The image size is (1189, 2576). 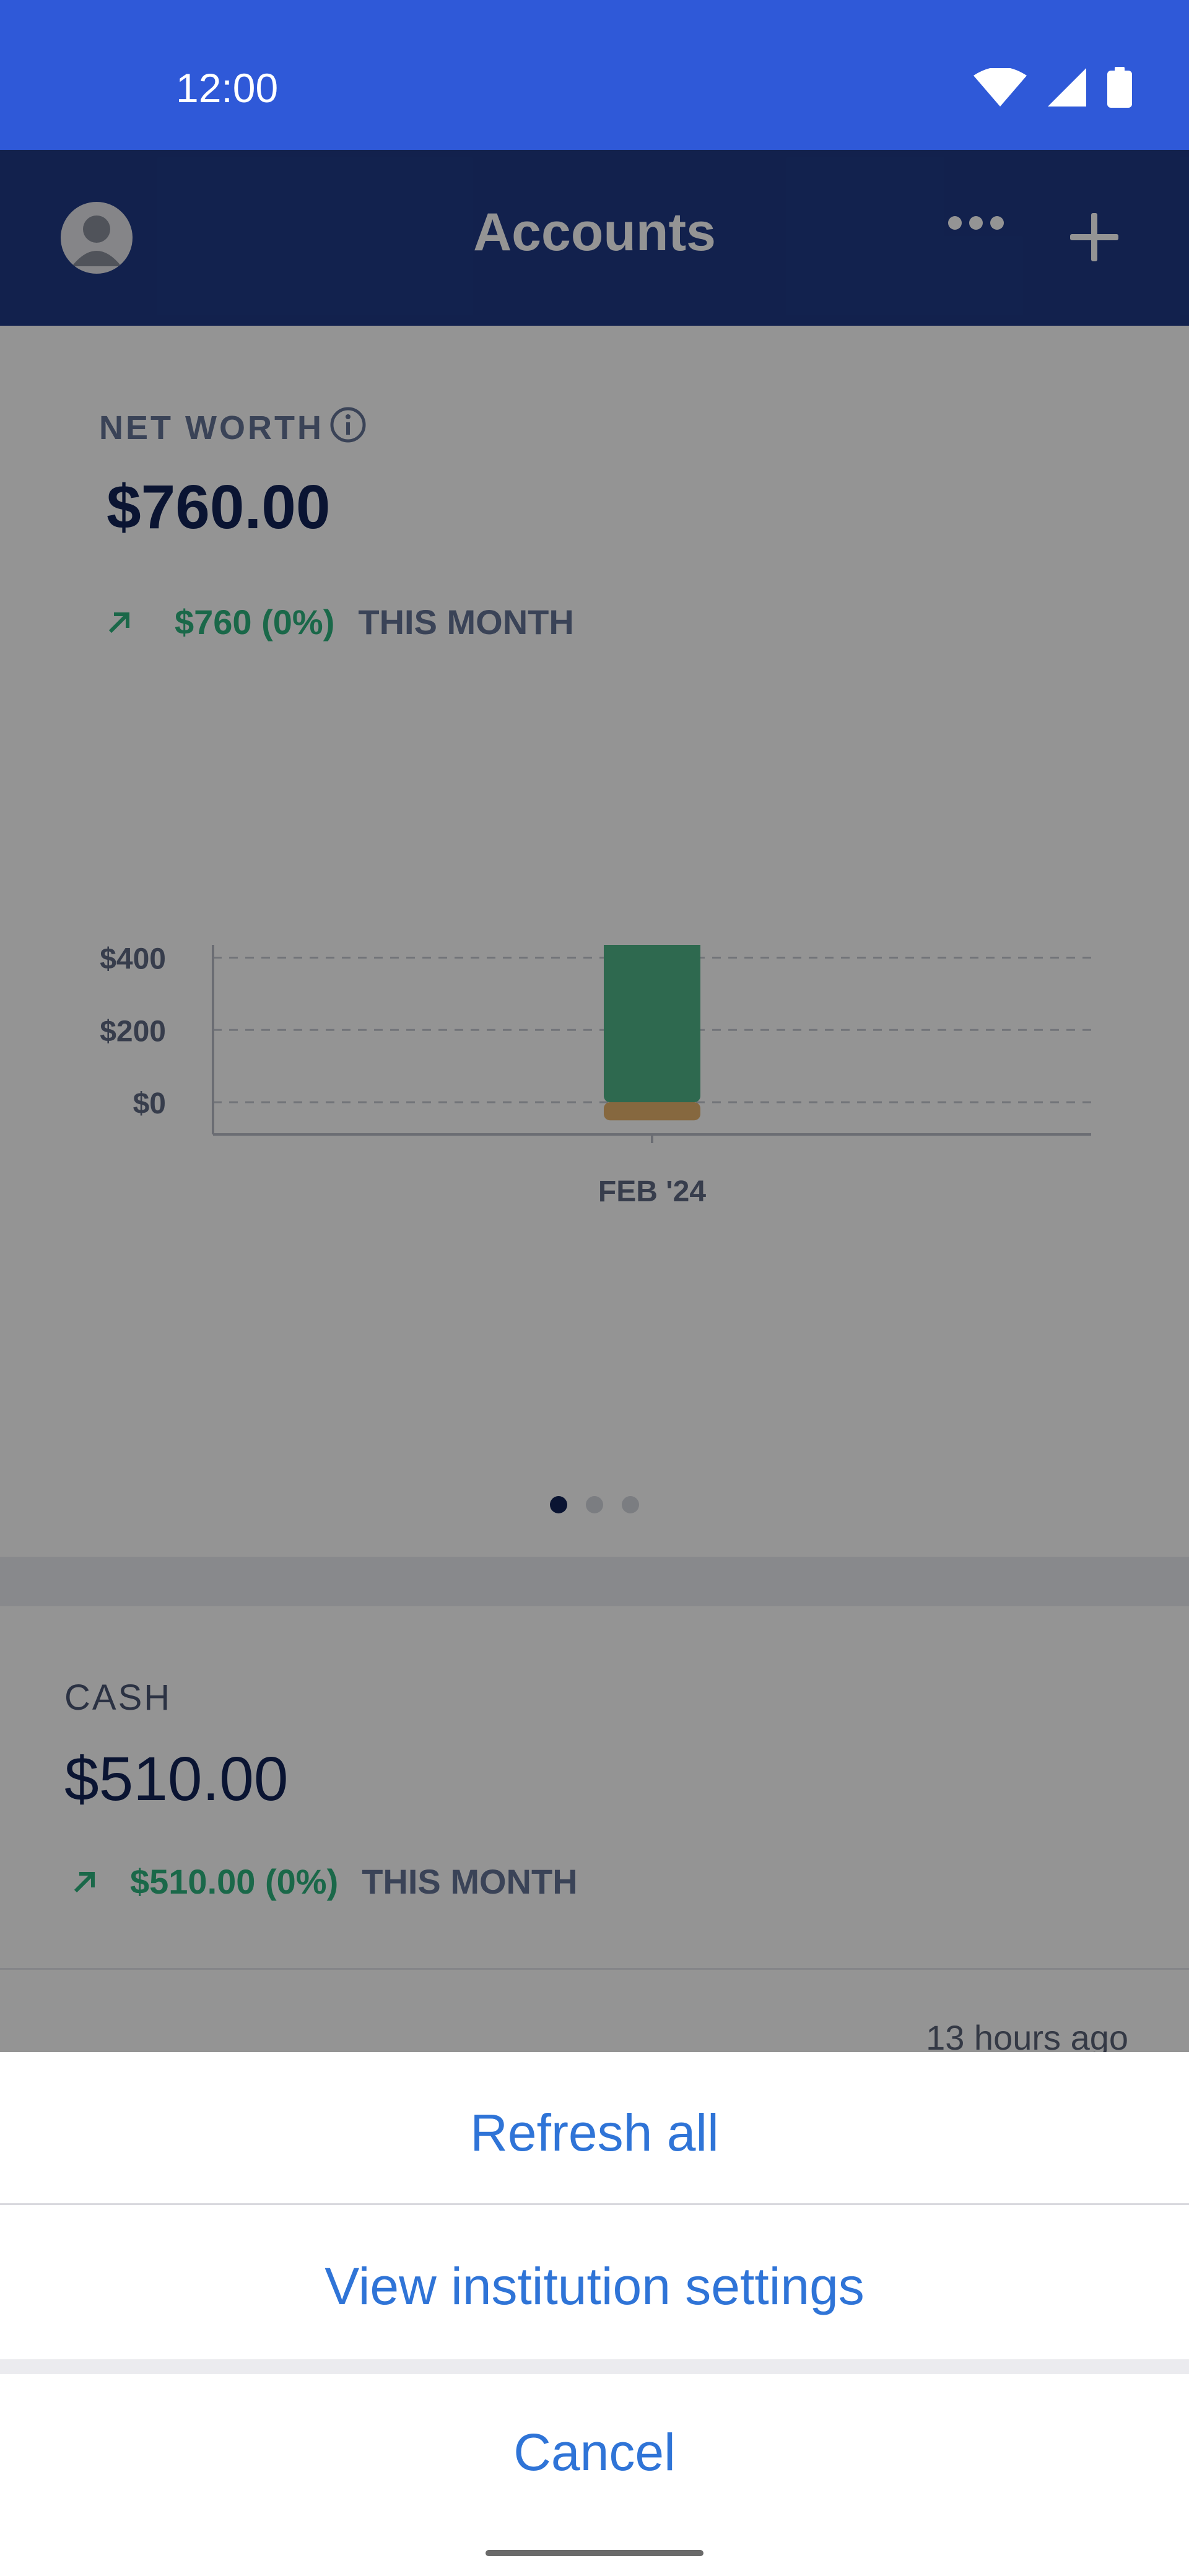 I want to click on status-icons, so click(x=1052, y=87).